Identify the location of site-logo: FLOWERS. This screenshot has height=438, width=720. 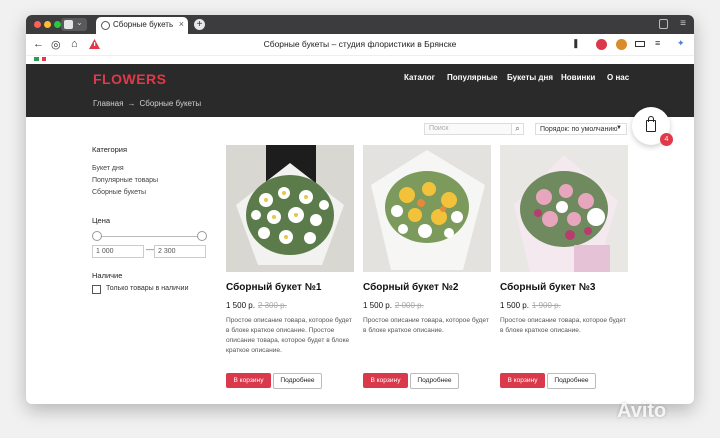
(130, 79).